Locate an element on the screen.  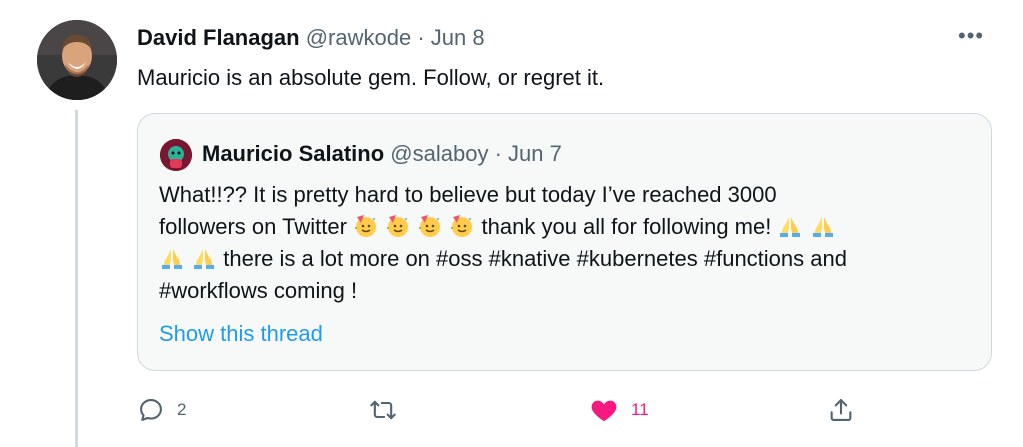
tweet-actions-bar: 2 11 is located at coordinates (502, 410).